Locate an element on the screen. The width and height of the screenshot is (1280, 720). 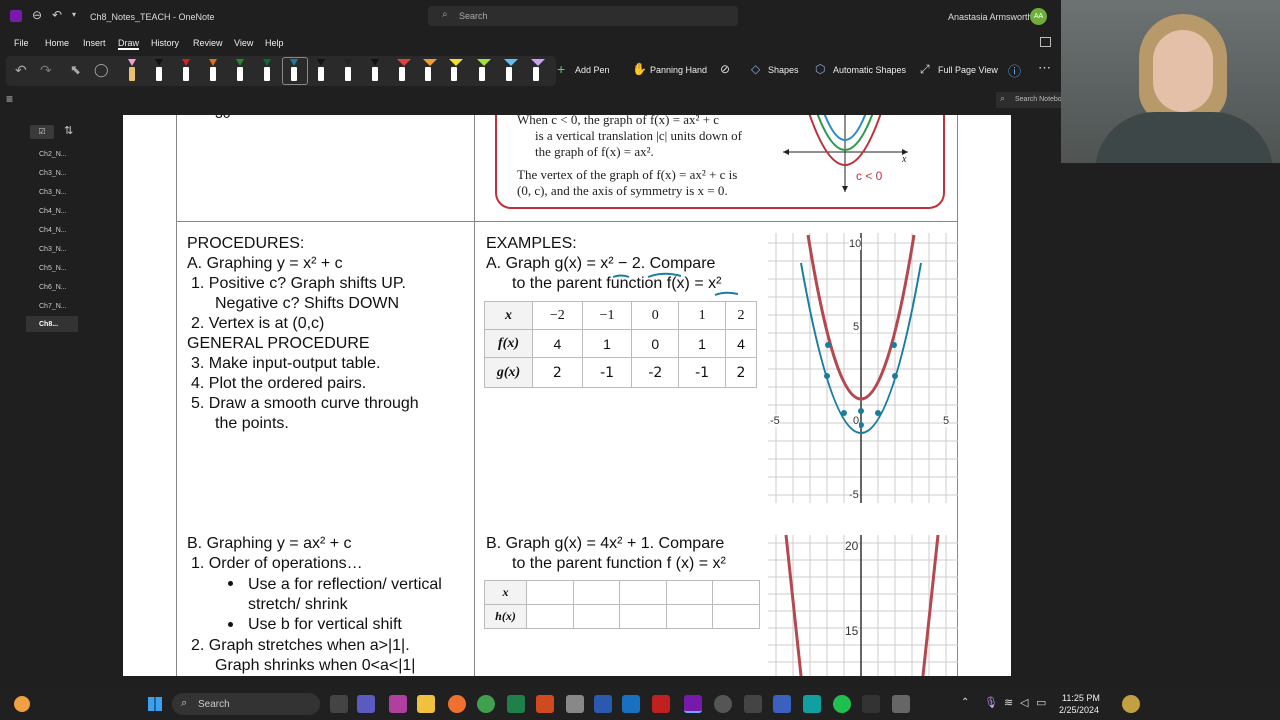
weather-icon is located at coordinates (22, 704).